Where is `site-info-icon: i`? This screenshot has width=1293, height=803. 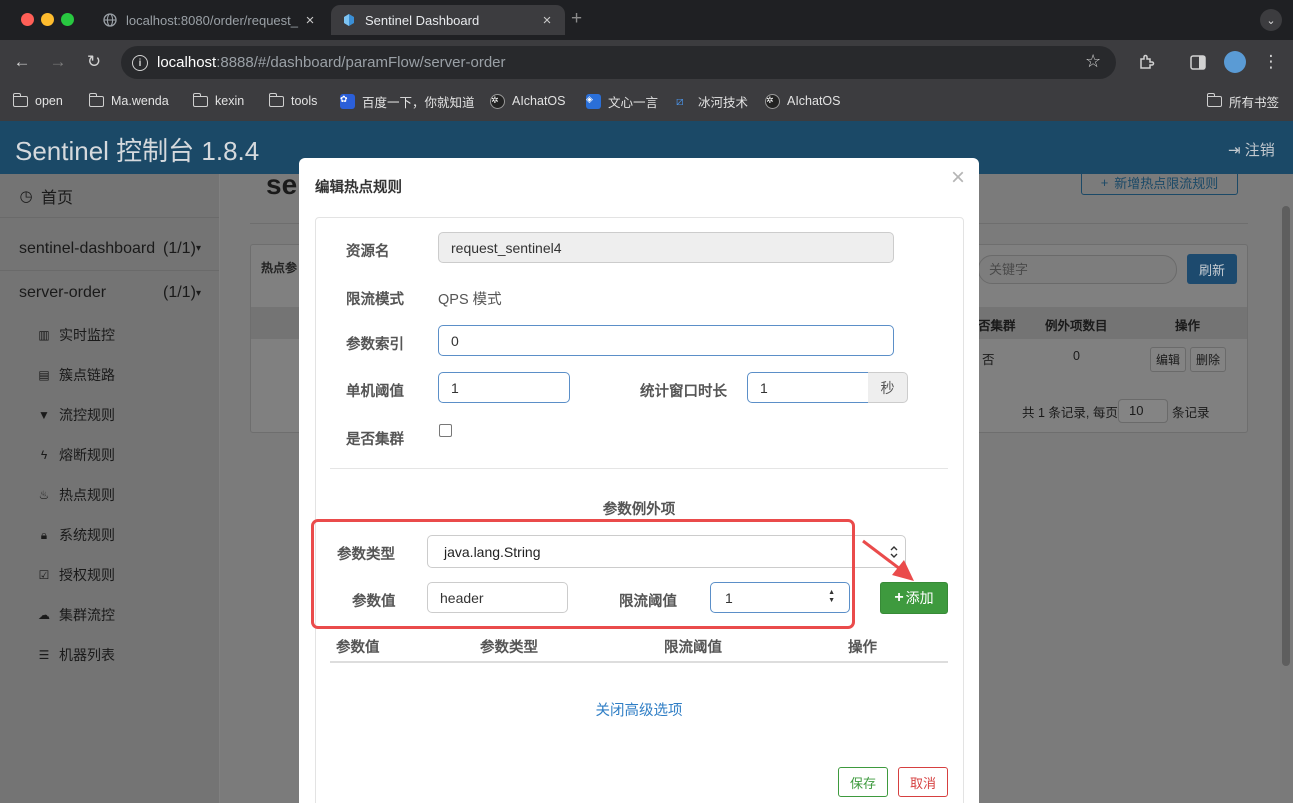 site-info-icon: i is located at coordinates (140, 63).